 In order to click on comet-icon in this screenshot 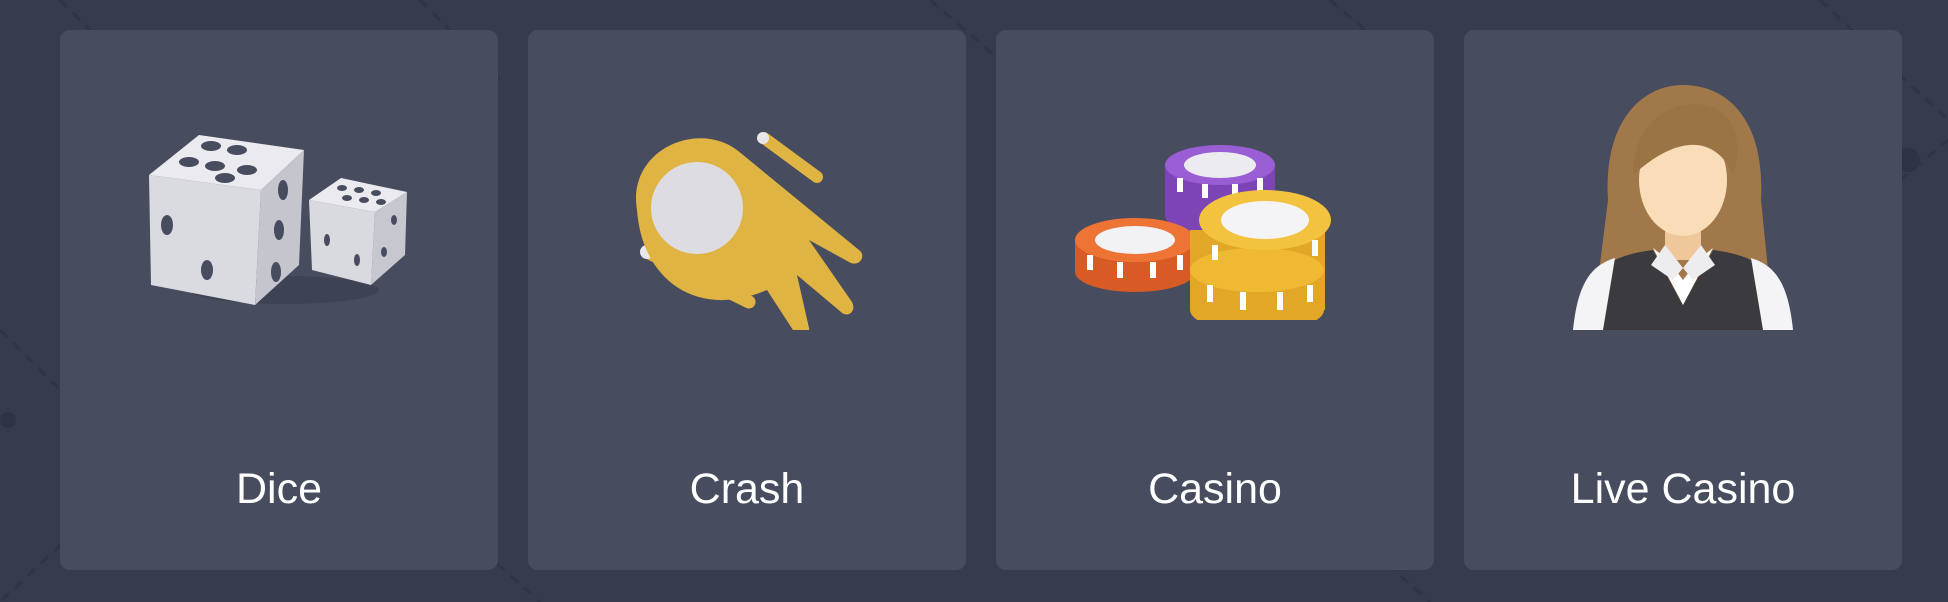, I will do `click(749, 231)`.